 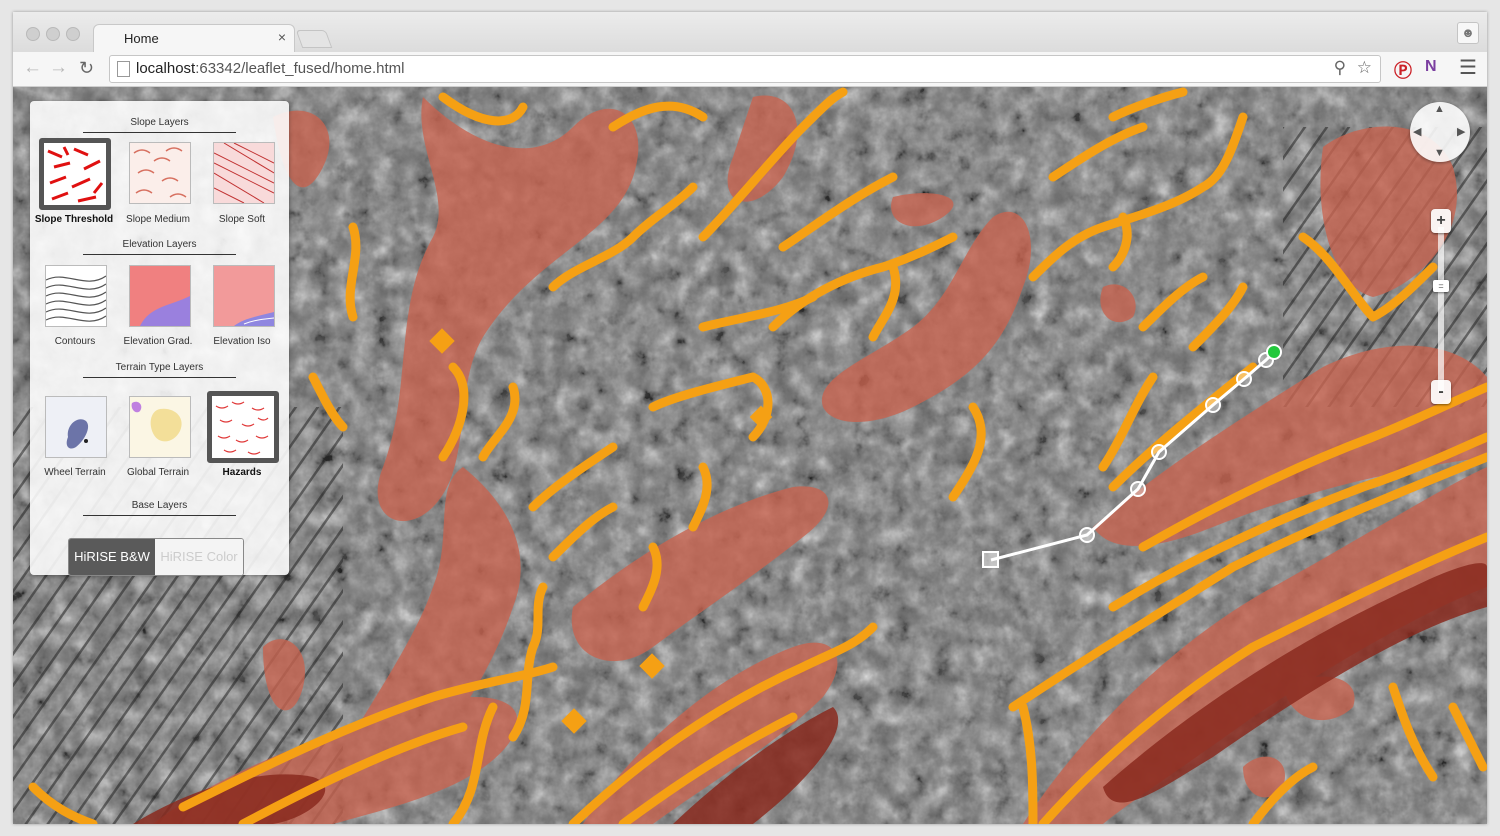 I want to click on pan-down-icon: ▼, so click(x=1439, y=153).